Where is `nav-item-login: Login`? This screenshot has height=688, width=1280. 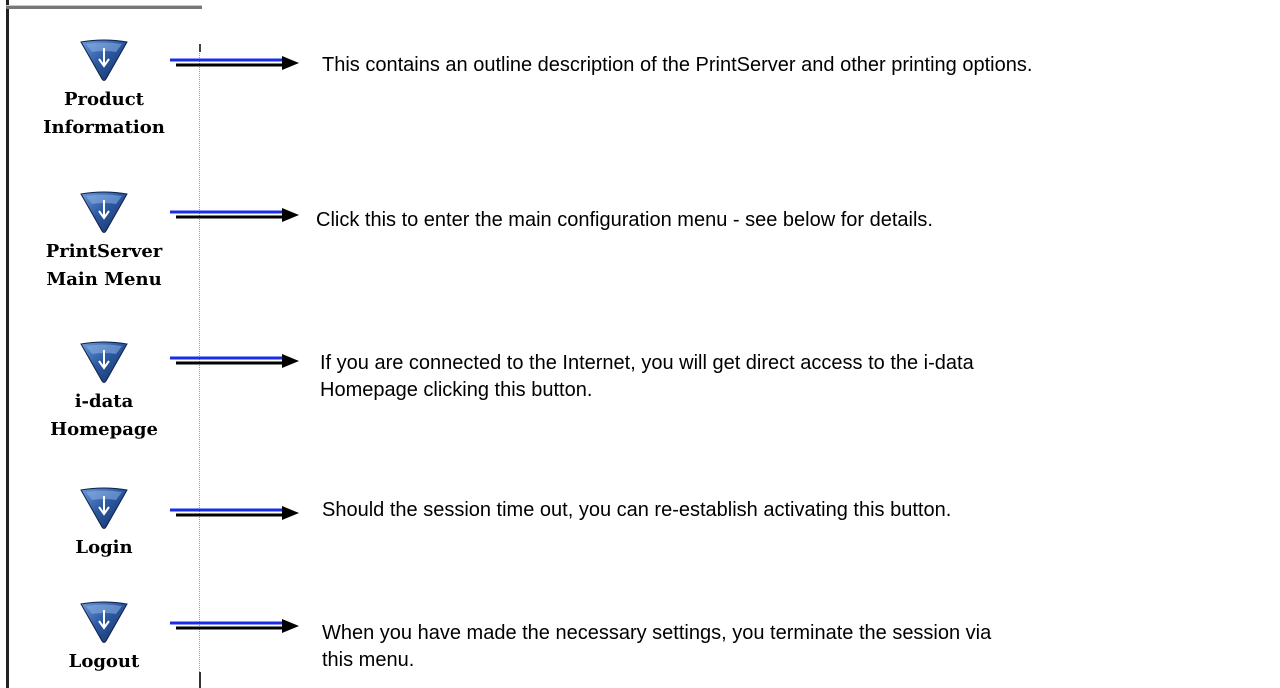
nav-item-login: Login is located at coordinates (104, 524).